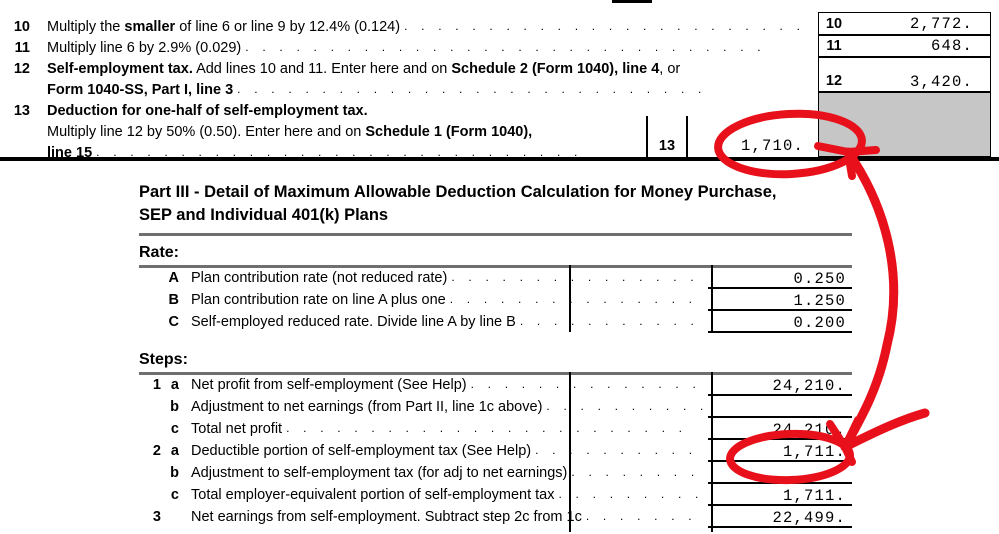  What do you see at coordinates (904, 124) in the screenshot?
I see `amount-cell-13-shaded` at bounding box center [904, 124].